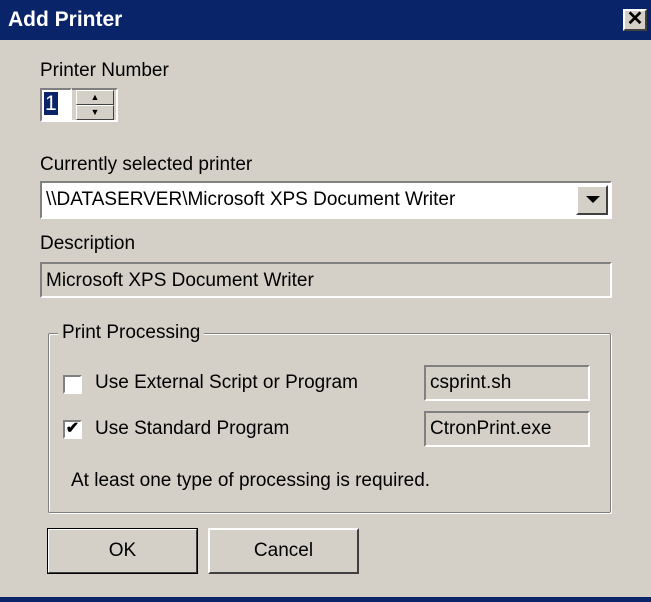 The image size is (651, 602). What do you see at coordinates (88, 243) in the screenshot?
I see `description-label: Description` at bounding box center [88, 243].